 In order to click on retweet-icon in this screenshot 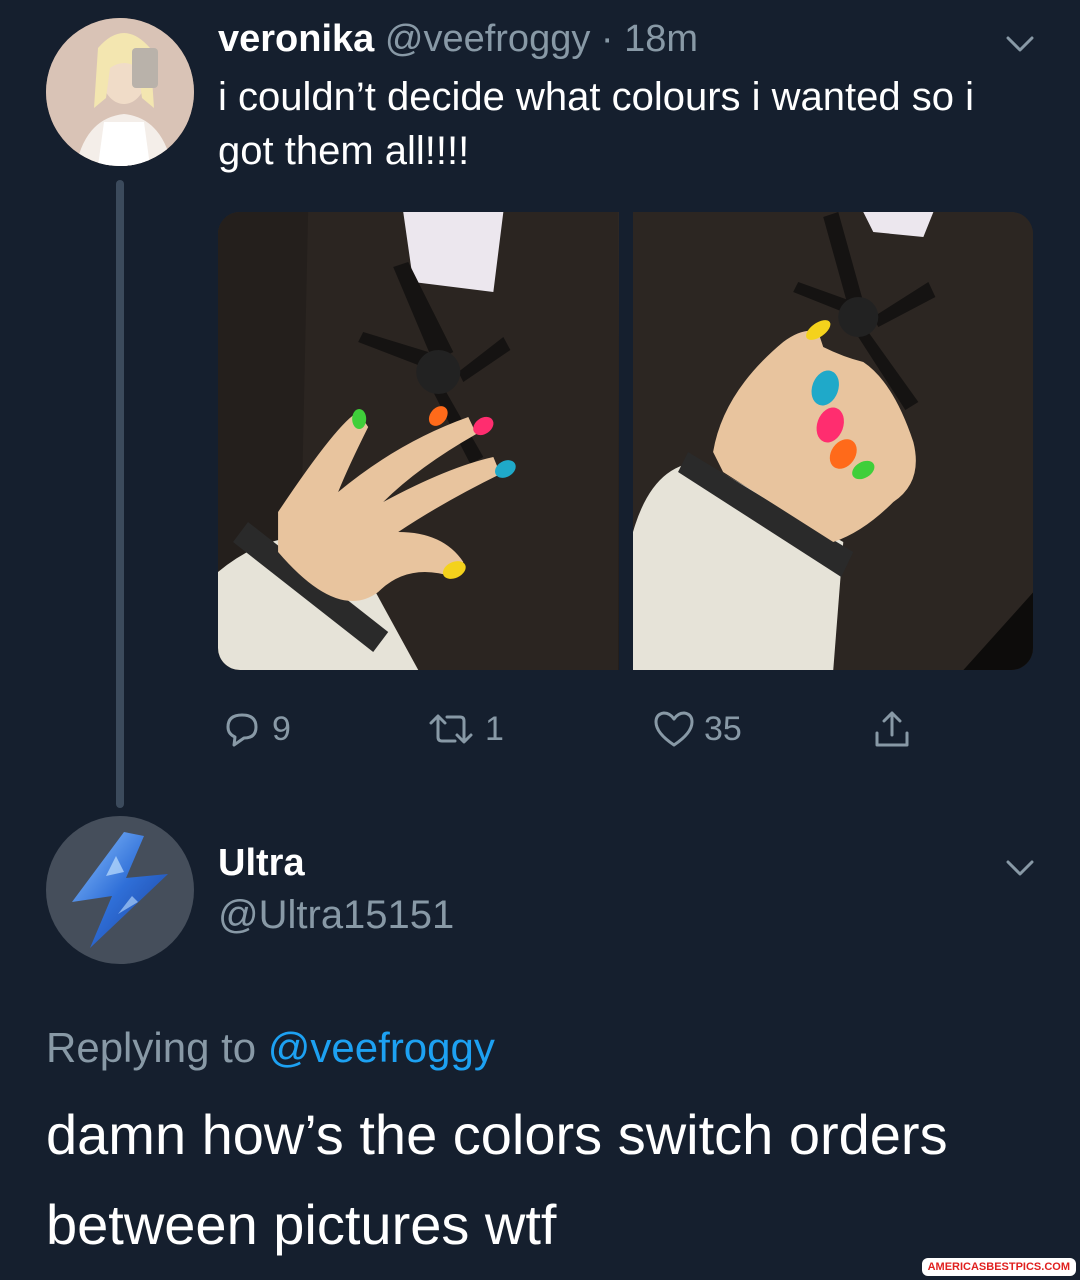, I will do `click(451, 729)`.